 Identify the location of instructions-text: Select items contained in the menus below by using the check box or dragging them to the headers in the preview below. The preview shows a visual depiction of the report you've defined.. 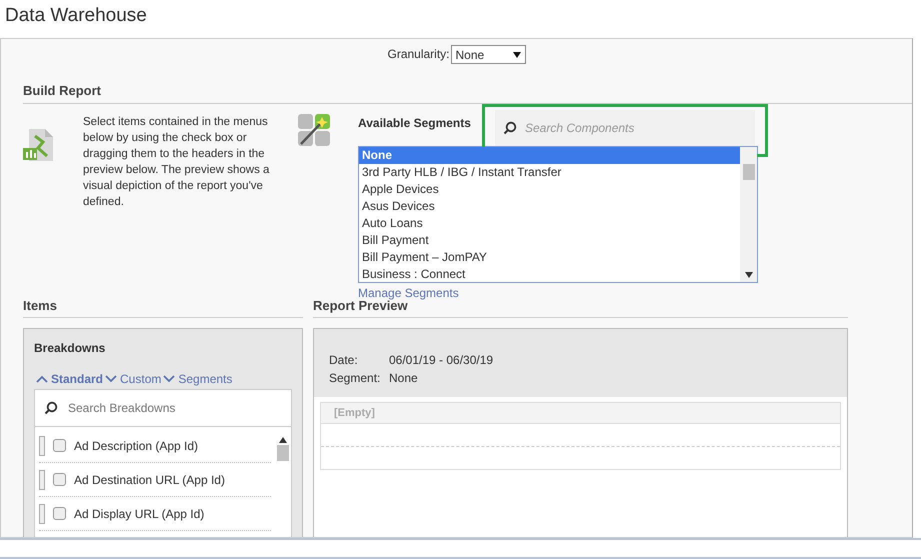
(176, 162).